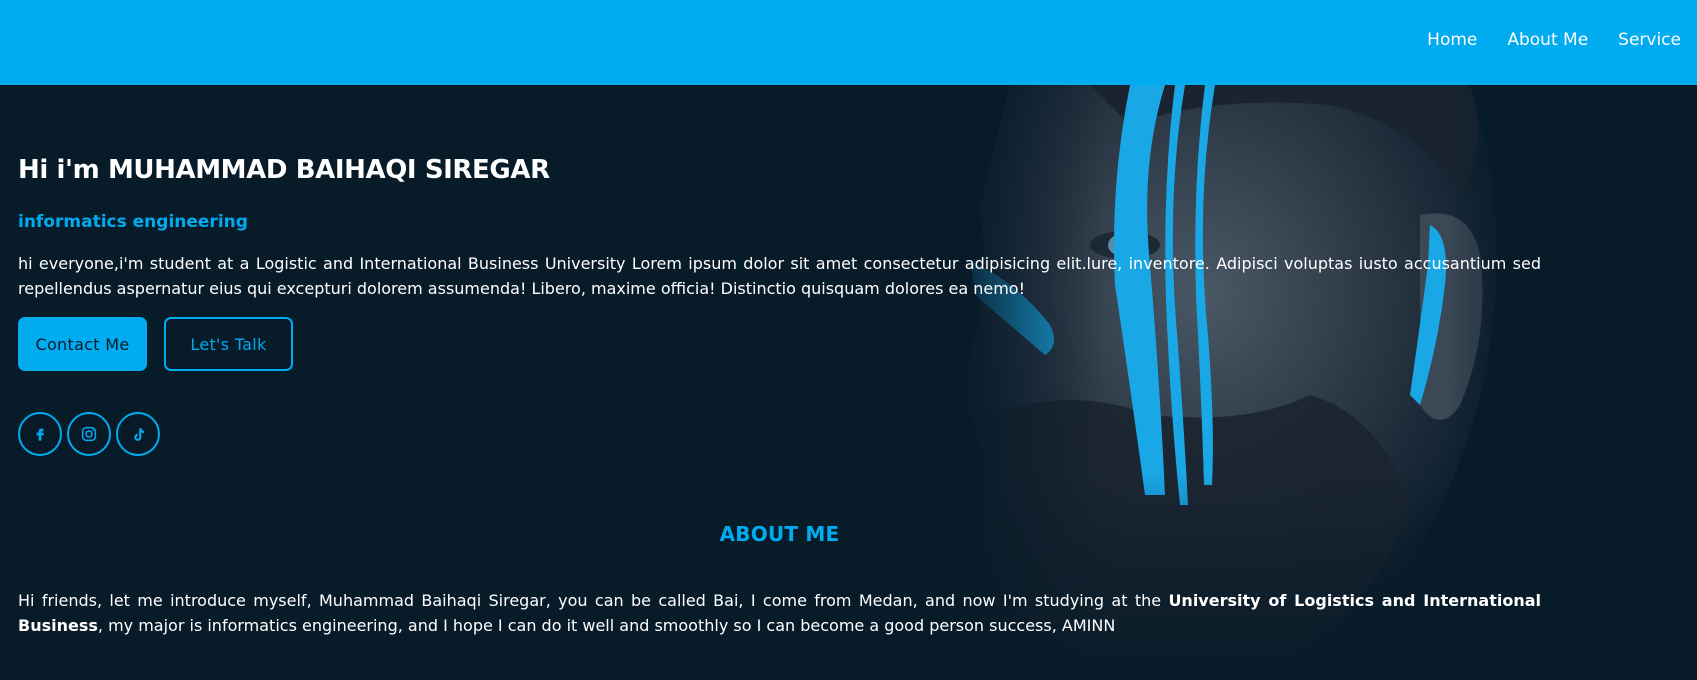  Describe the element at coordinates (1547, 40) in the screenshot. I see `nav-link-about-me: About Me` at that location.